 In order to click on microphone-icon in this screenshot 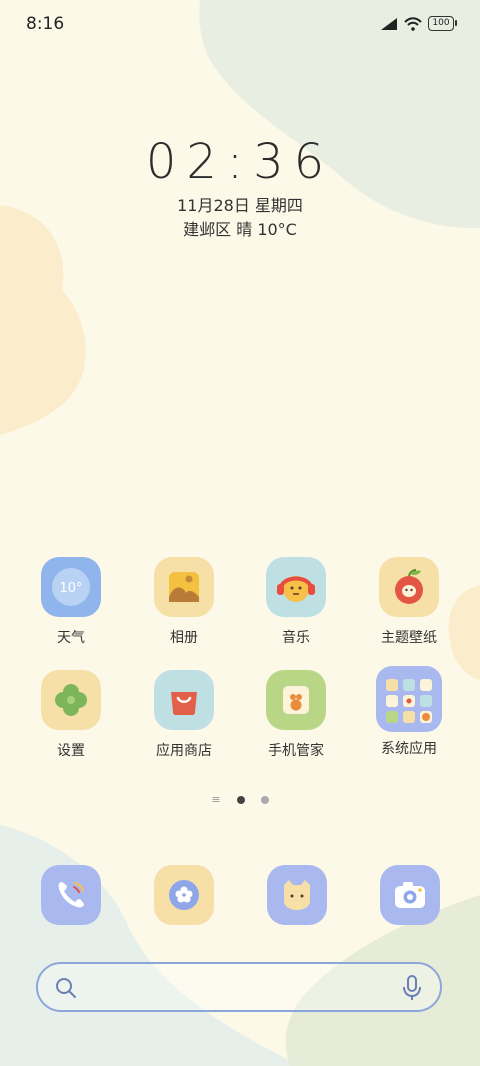, I will do `click(412, 988)`.